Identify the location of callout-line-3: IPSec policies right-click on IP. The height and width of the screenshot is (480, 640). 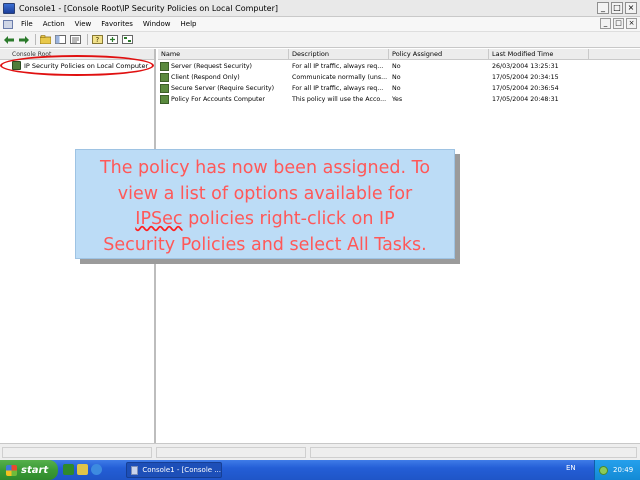
(265, 220).